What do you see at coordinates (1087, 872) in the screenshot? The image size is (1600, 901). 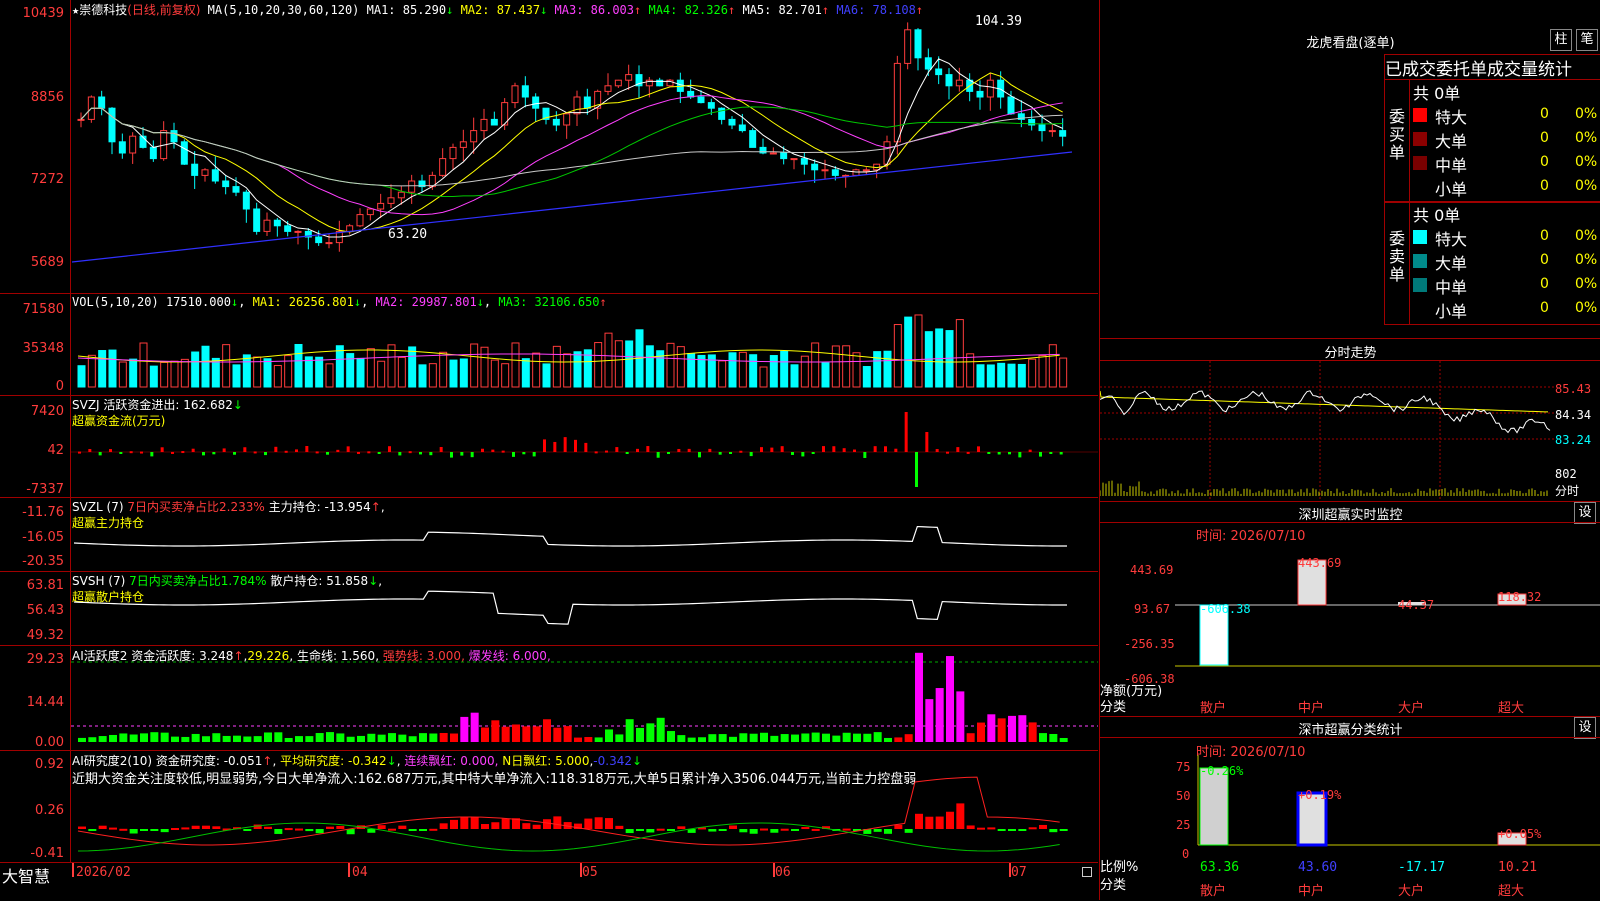 I see `lock-icon` at bounding box center [1087, 872].